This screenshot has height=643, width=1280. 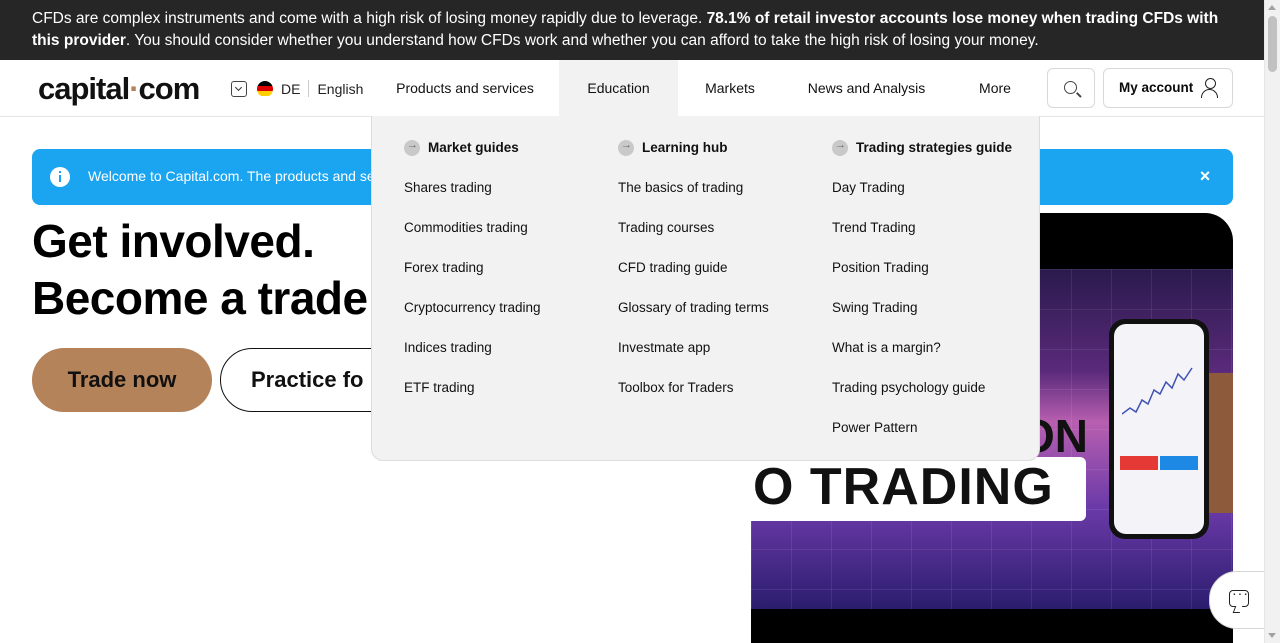 What do you see at coordinates (995, 88) in the screenshot?
I see `nav-more: More` at bounding box center [995, 88].